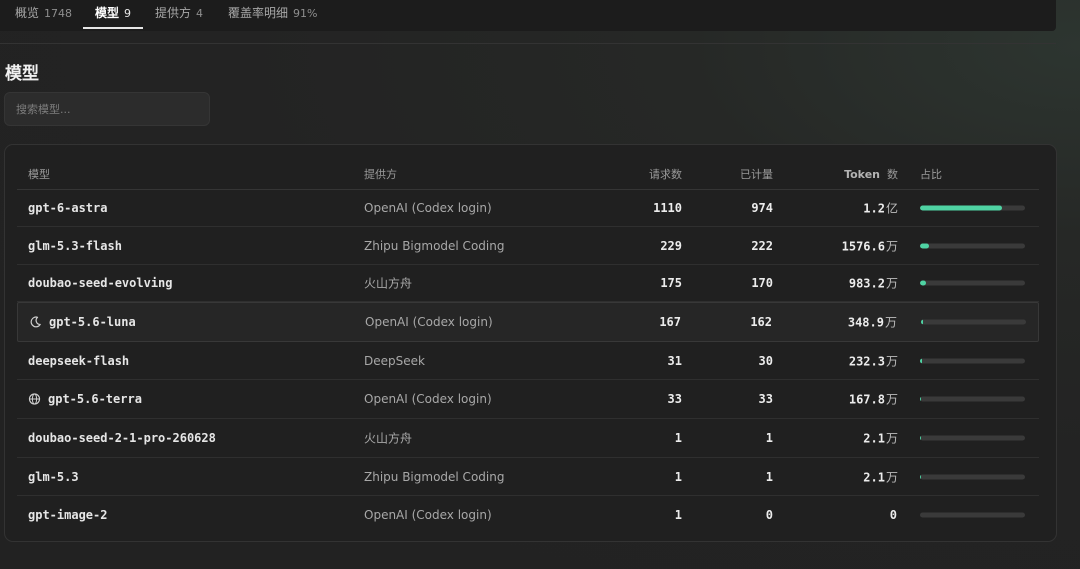 The image size is (1080, 569). Describe the element at coordinates (865, 322) in the screenshot. I see `token-value: 348.9` at that location.